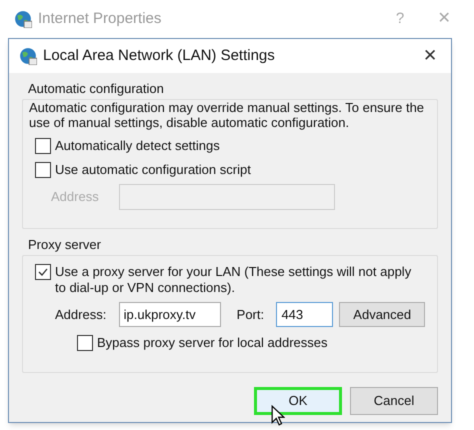 This screenshot has width=474, height=430. Describe the element at coordinates (251, 315) in the screenshot. I see `field-label: Port:` at that location.